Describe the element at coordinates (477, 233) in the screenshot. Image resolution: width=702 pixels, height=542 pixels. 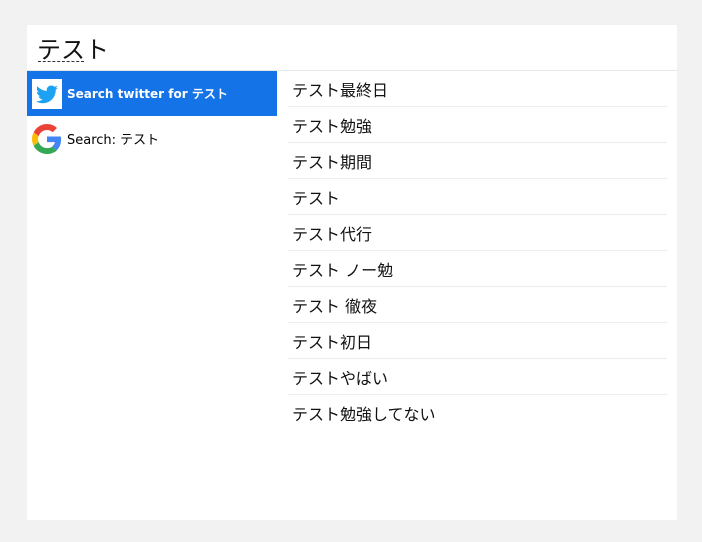
I see `suggestion-item: テスト代行` at that location.